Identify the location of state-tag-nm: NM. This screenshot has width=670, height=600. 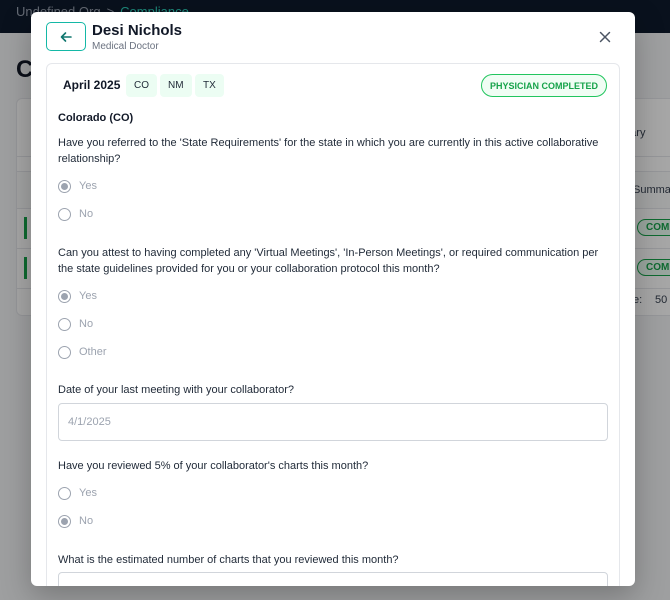
(176, 85).